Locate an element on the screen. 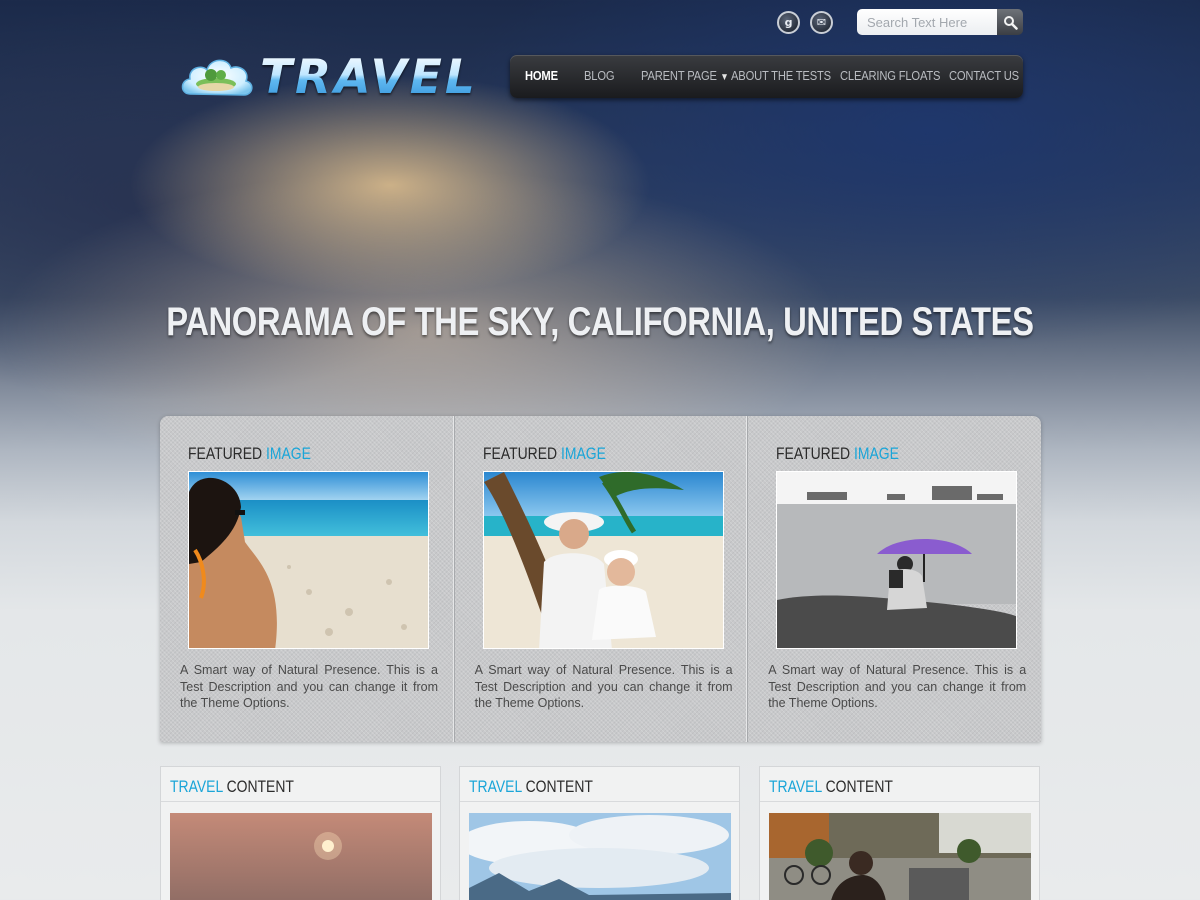 This screenshot has width=1200, height=900. search-form is located at coordinates (940, 22).